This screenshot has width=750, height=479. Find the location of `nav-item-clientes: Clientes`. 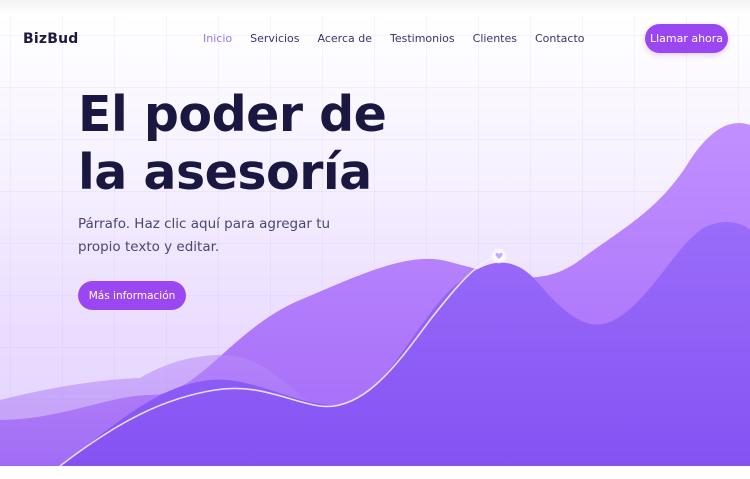

nav-item-clientes: Clientes is located at coordinates (495, 38).